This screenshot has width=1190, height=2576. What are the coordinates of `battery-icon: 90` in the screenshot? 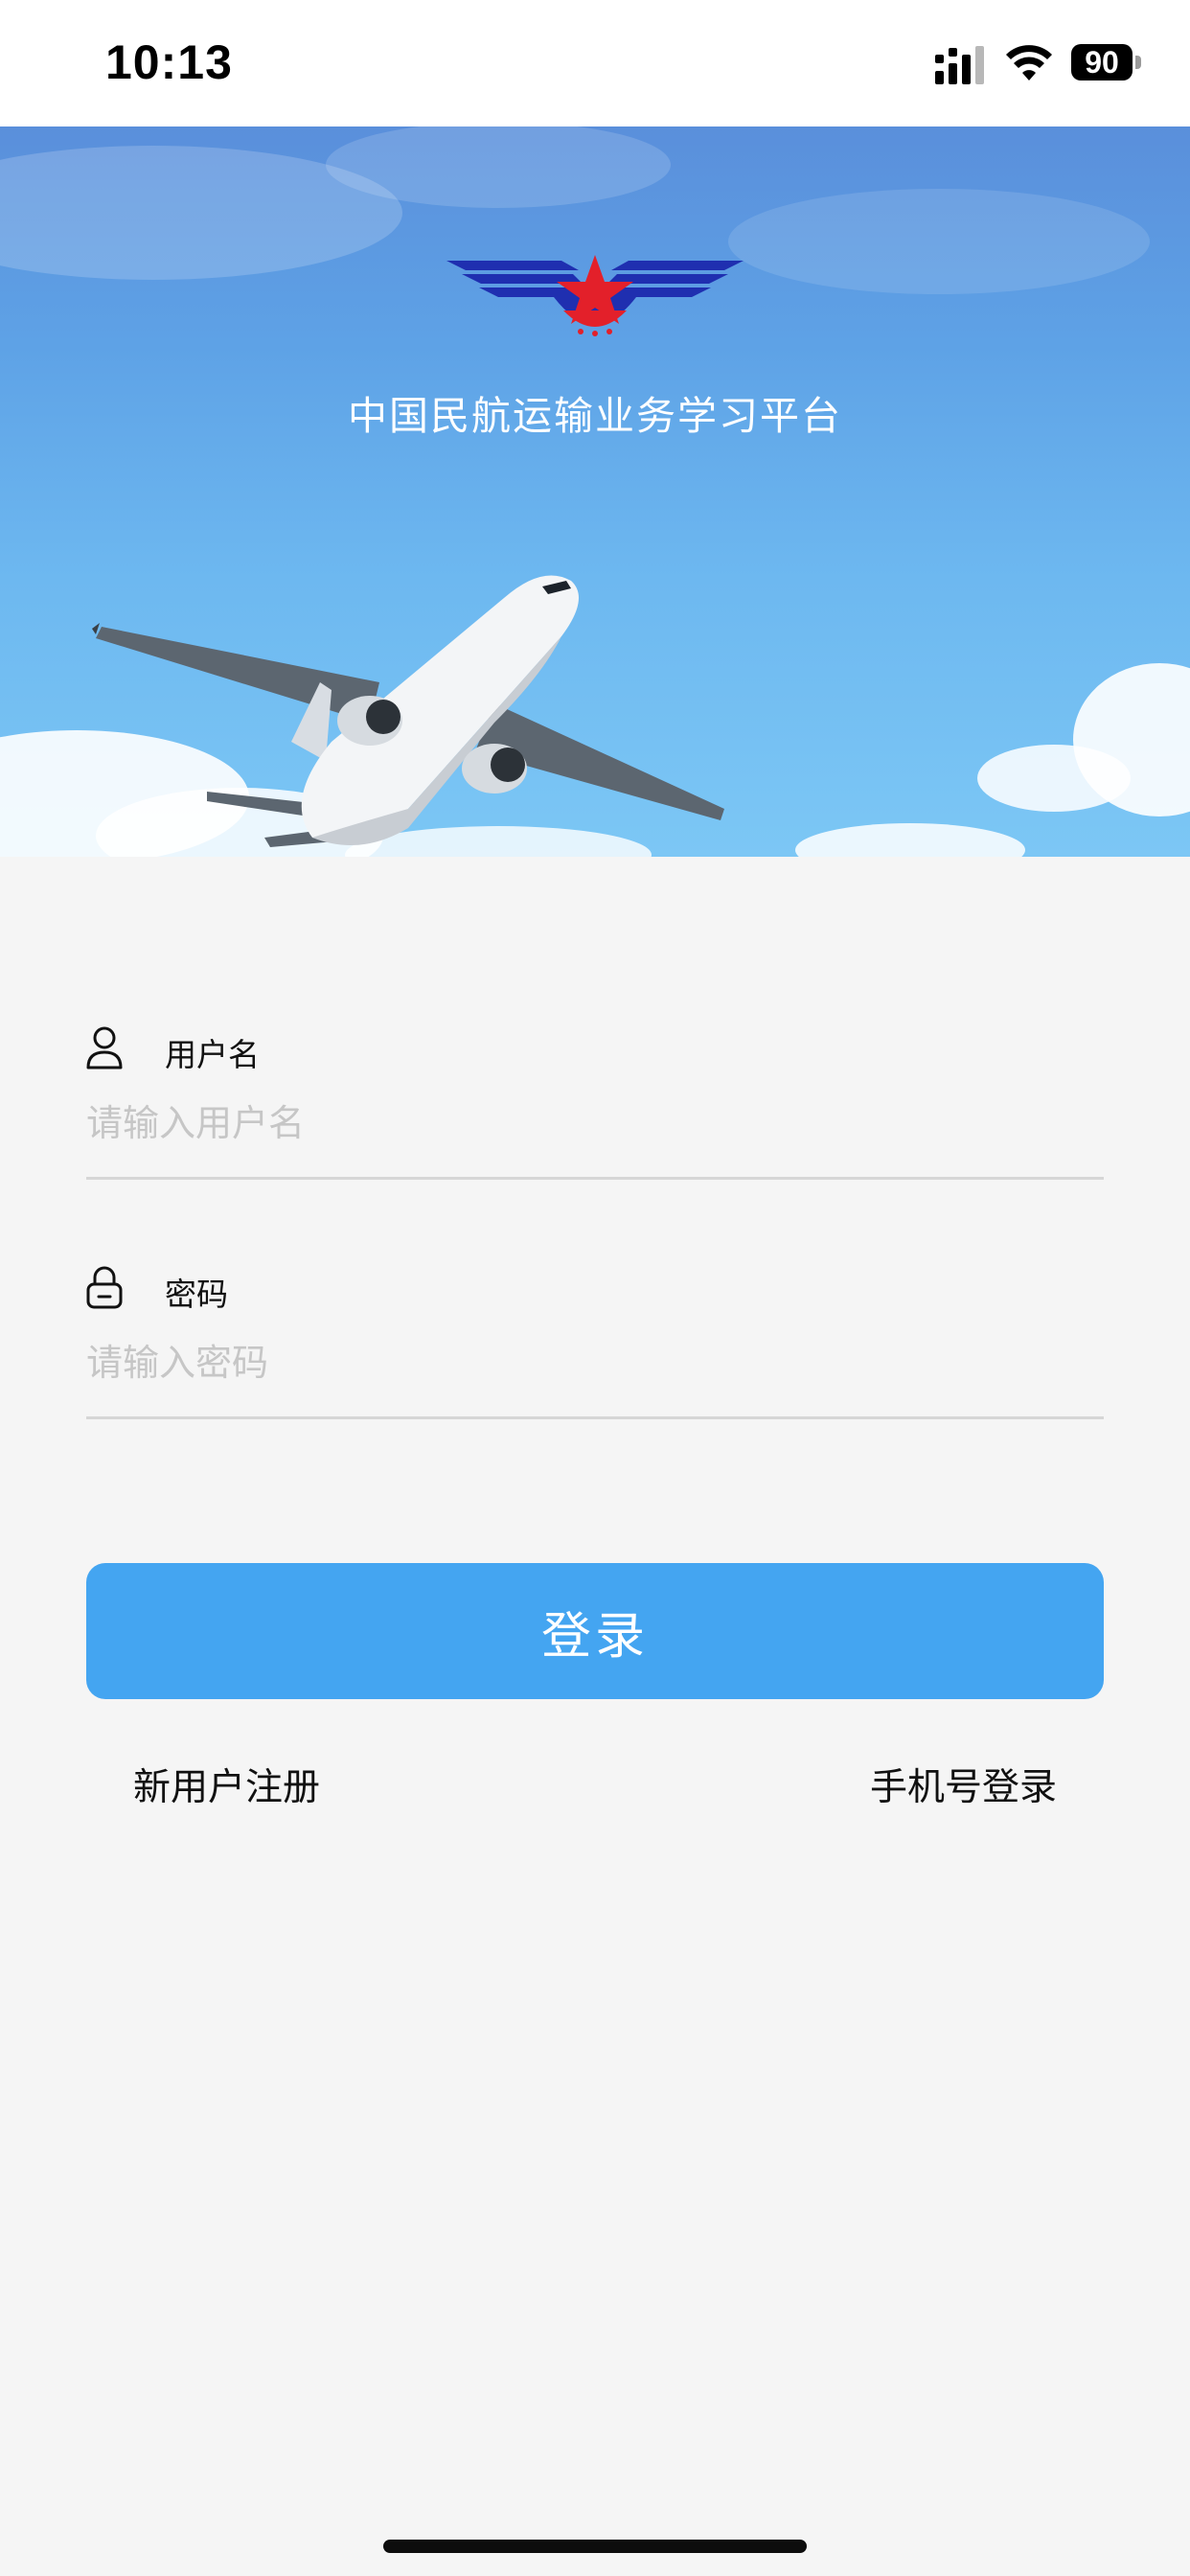 It's located at (1107, 62).